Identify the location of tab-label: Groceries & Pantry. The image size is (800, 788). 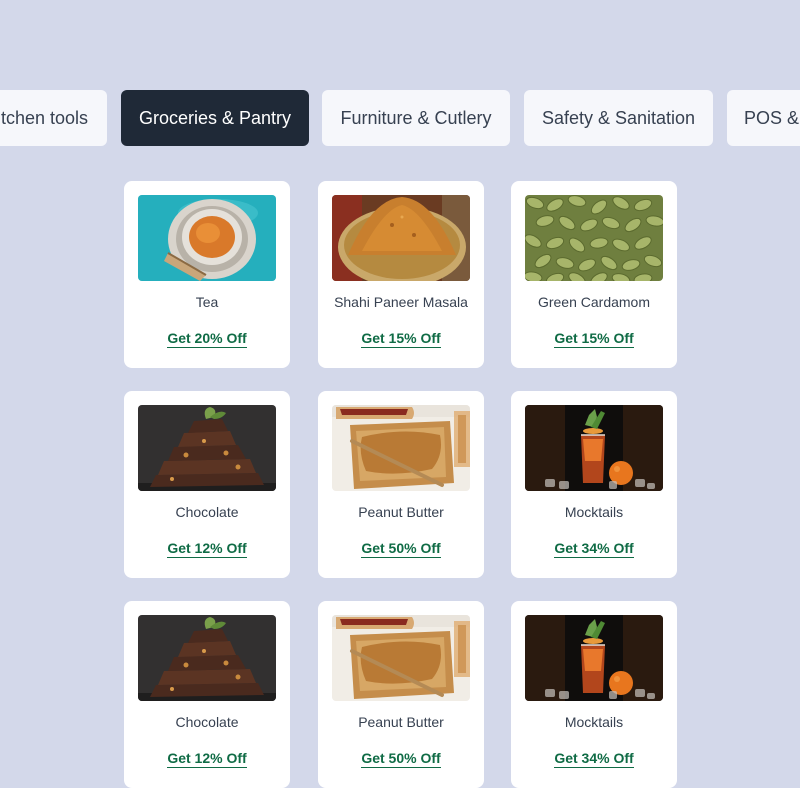
(215, 117).